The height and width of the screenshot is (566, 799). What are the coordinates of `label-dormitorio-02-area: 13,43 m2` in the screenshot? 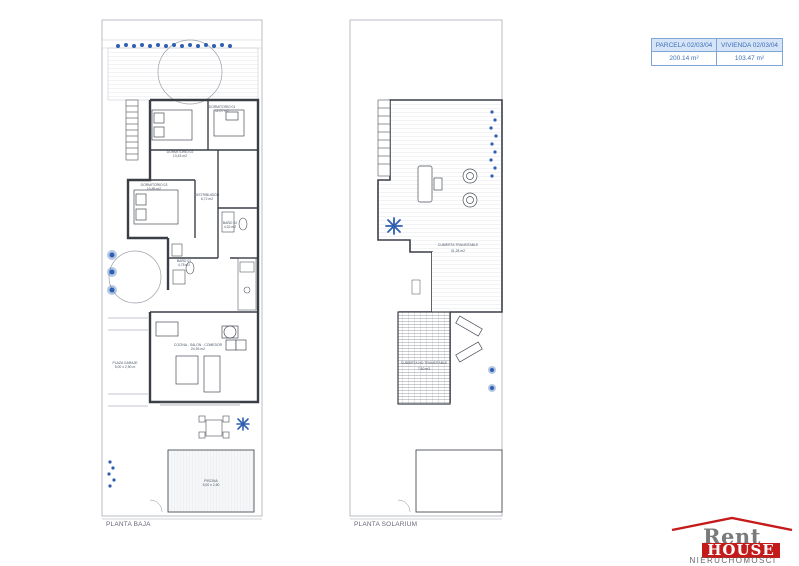 It's located at (180, 156).